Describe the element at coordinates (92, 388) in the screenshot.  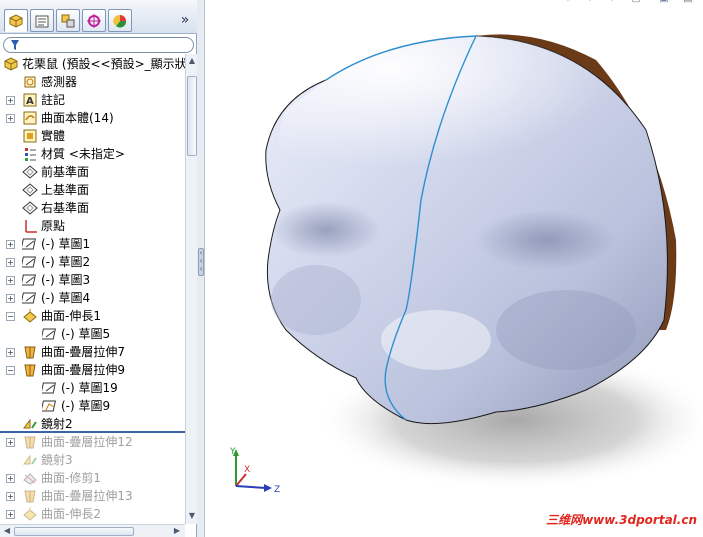
I see `tree-item: (-) 草圖19` at that location.